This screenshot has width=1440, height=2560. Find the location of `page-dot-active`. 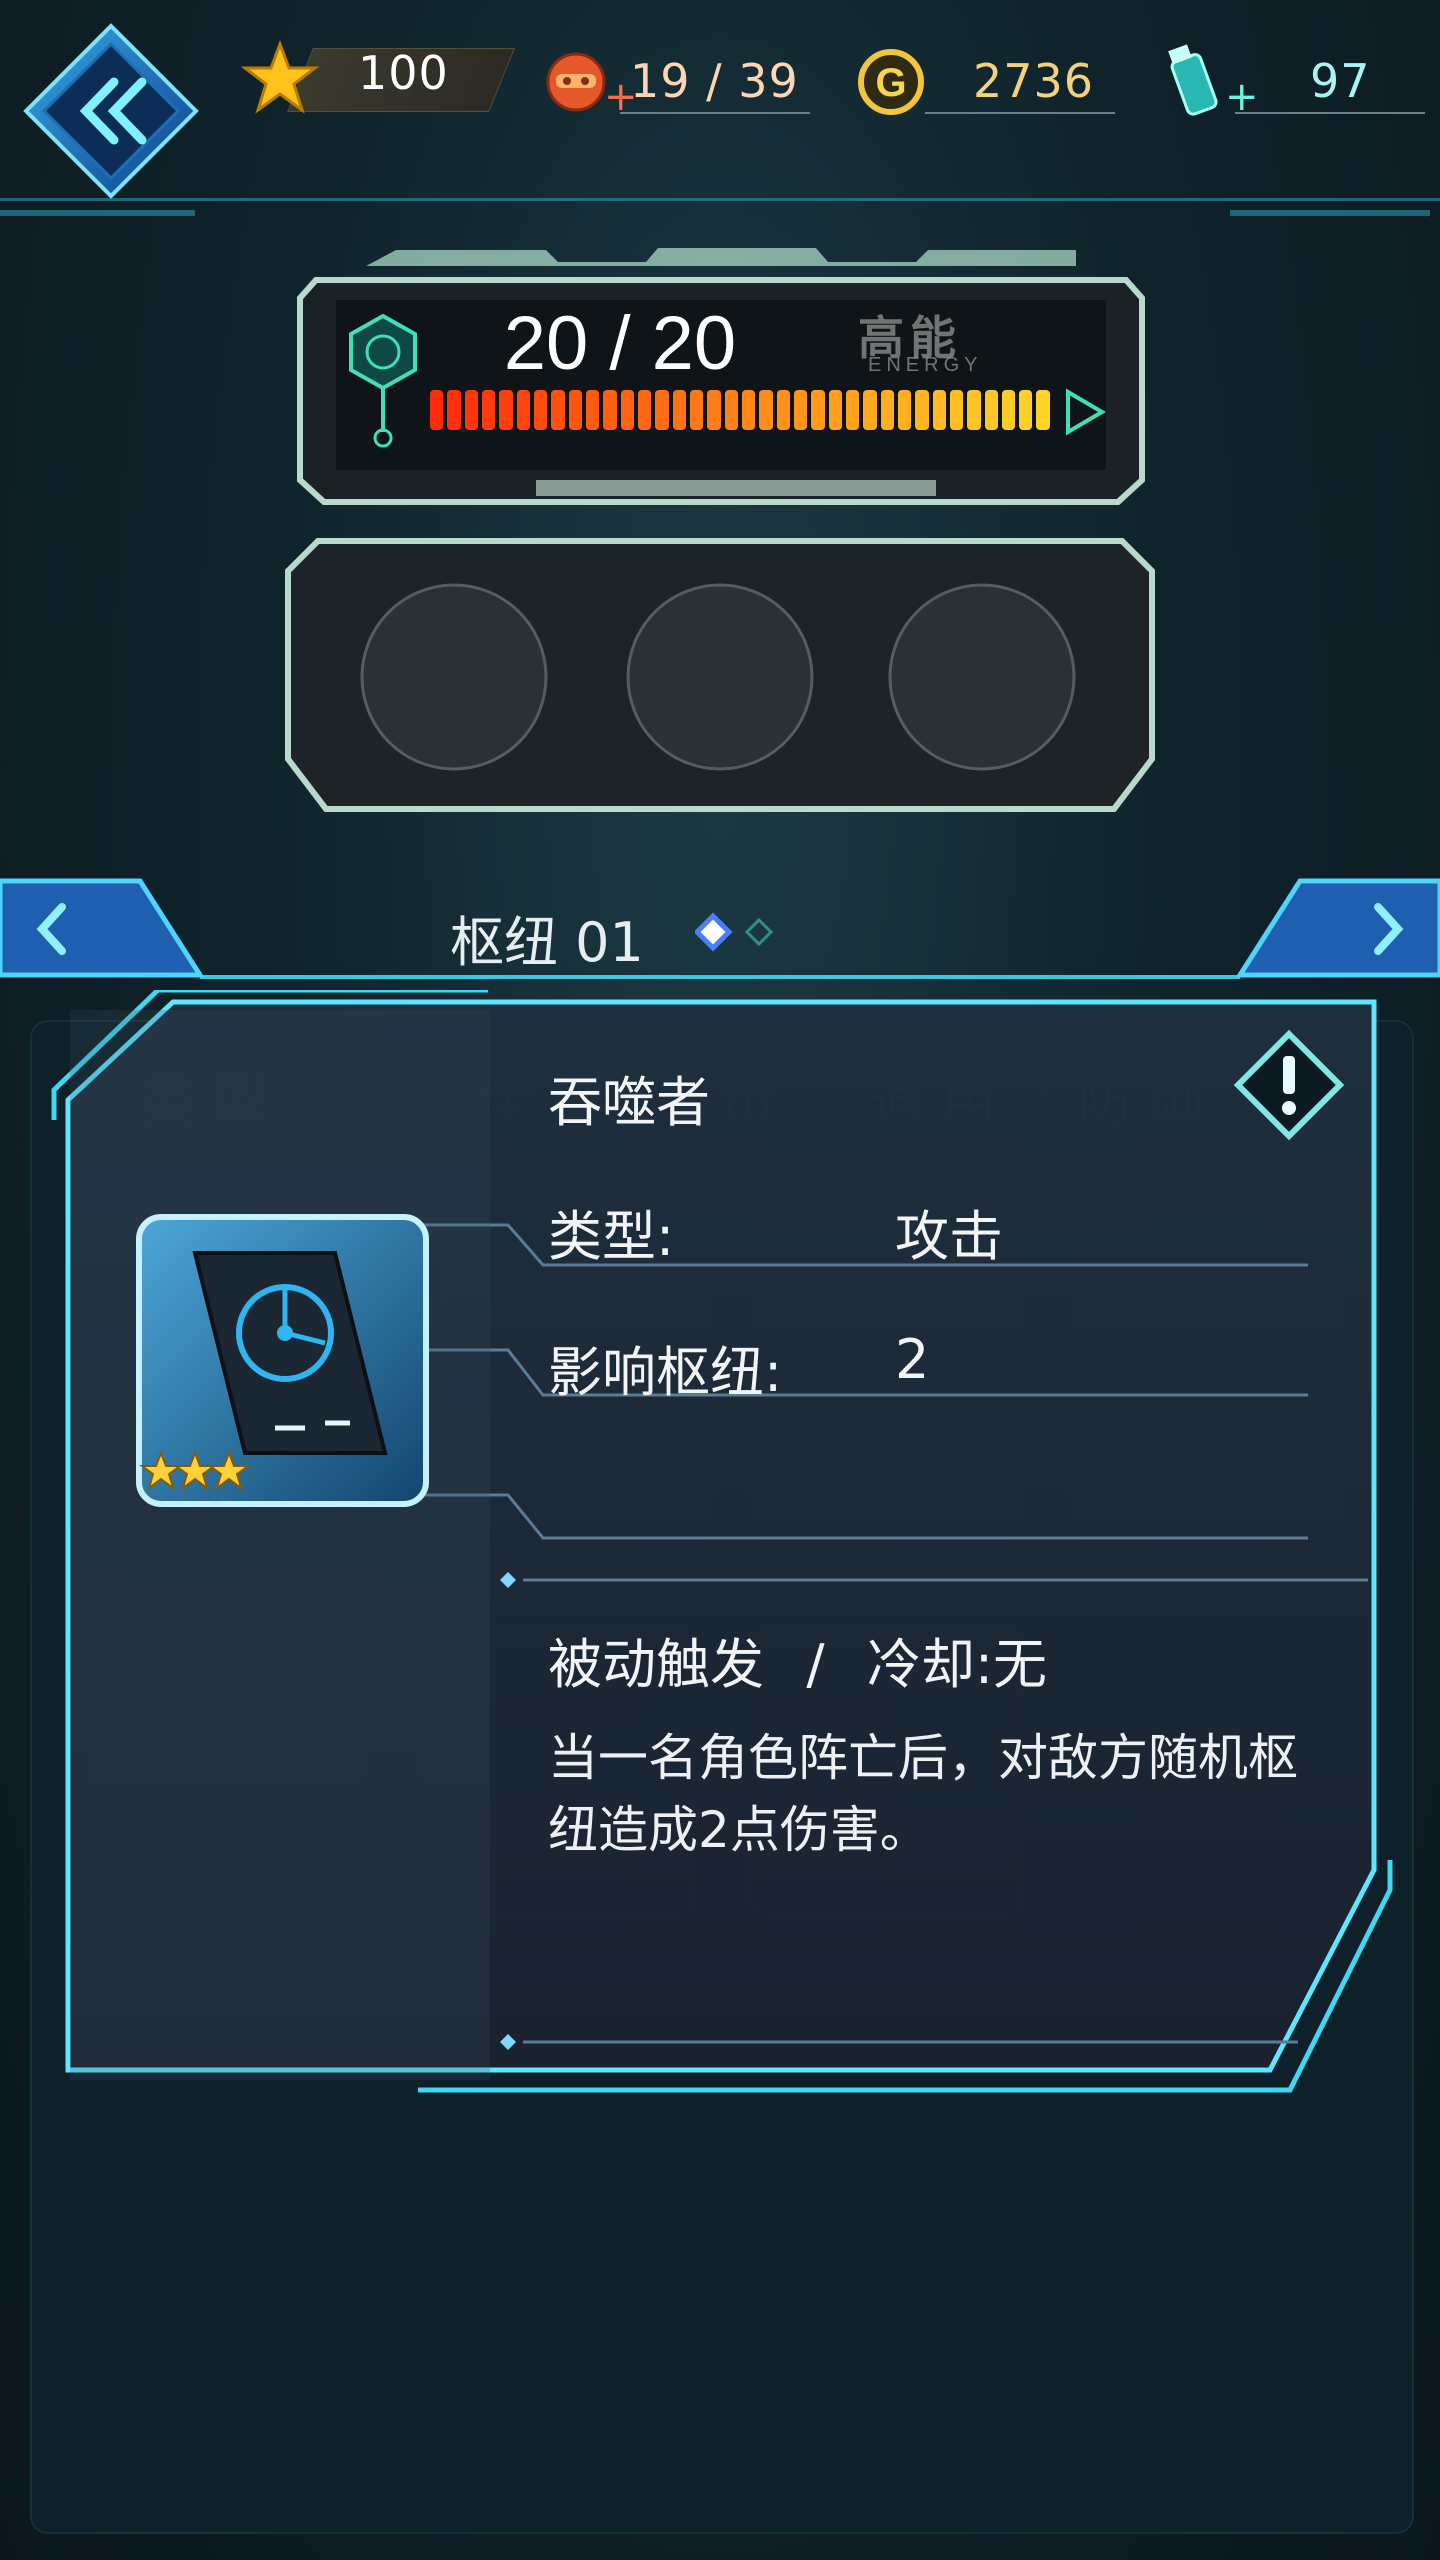

page-dot-active is located at coordinates (714, 932).